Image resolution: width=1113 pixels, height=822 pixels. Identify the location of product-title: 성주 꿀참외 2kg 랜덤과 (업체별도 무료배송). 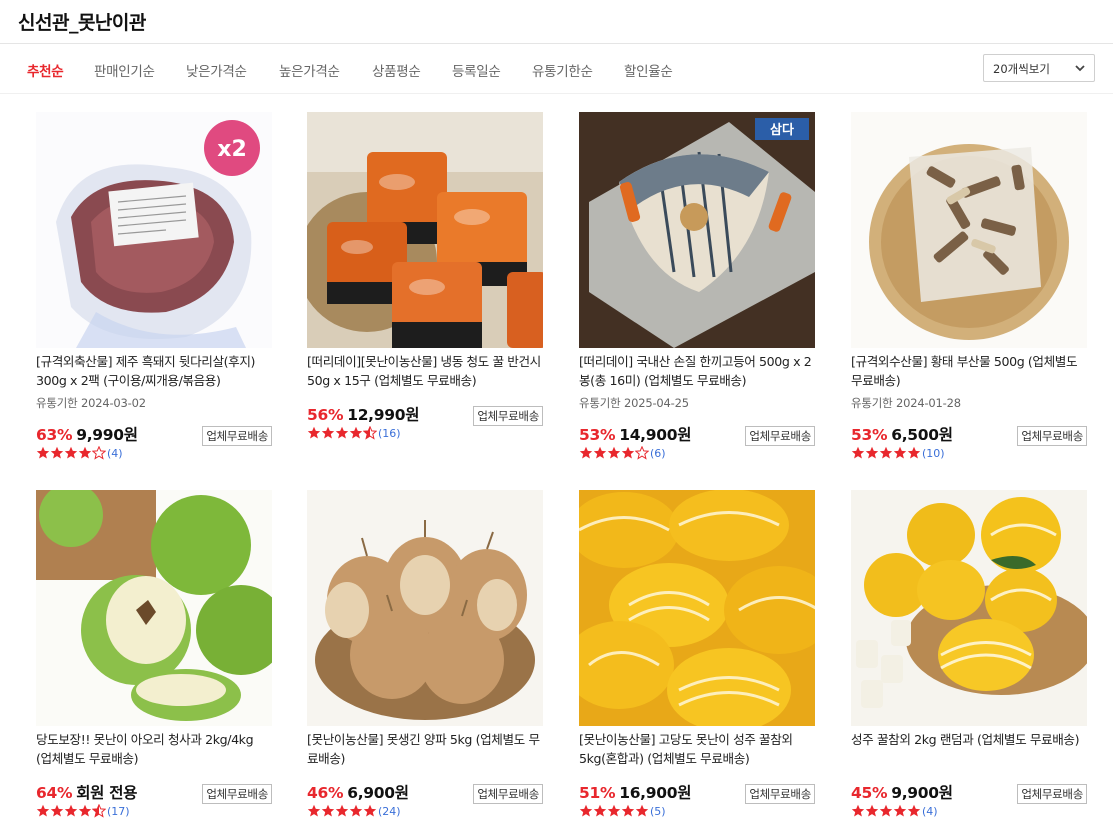
(969, 749).